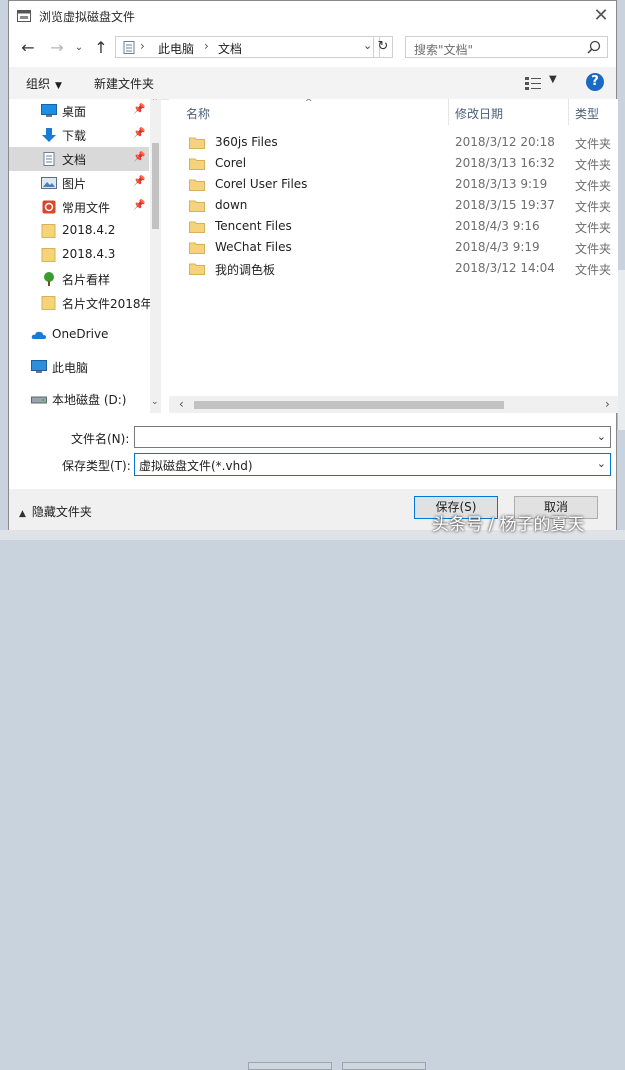 The height and width of the screenshot is (1070, 625). I want to click on nav-label: 名片文件2018年, so click(107, 304).